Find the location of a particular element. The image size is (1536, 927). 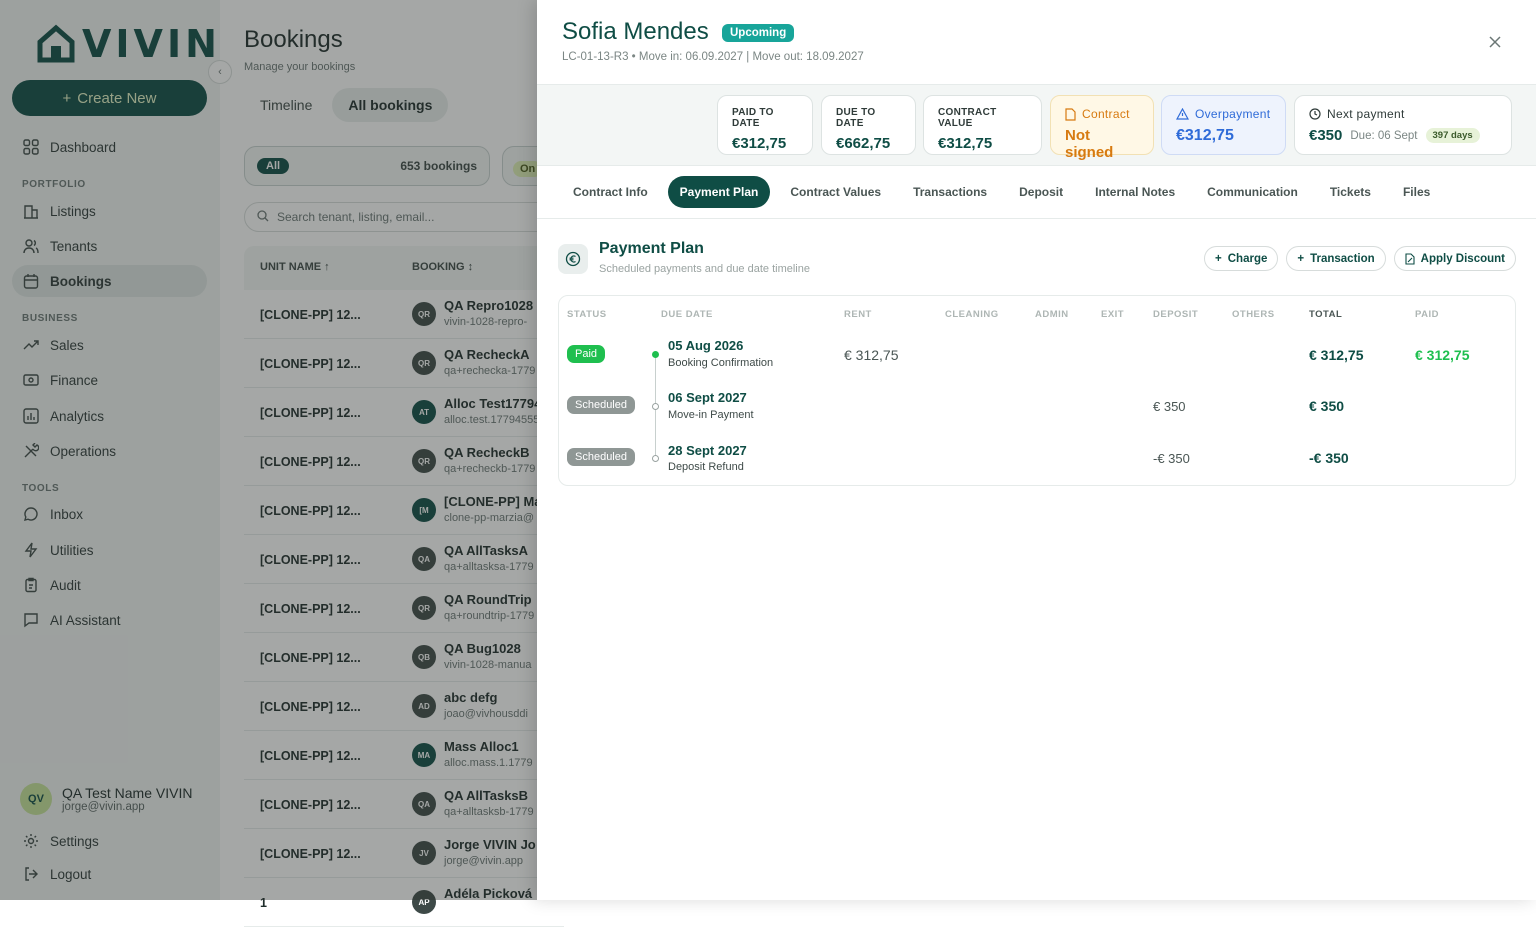

tab-transactions: Transactions is located at coordinates (950, 192).